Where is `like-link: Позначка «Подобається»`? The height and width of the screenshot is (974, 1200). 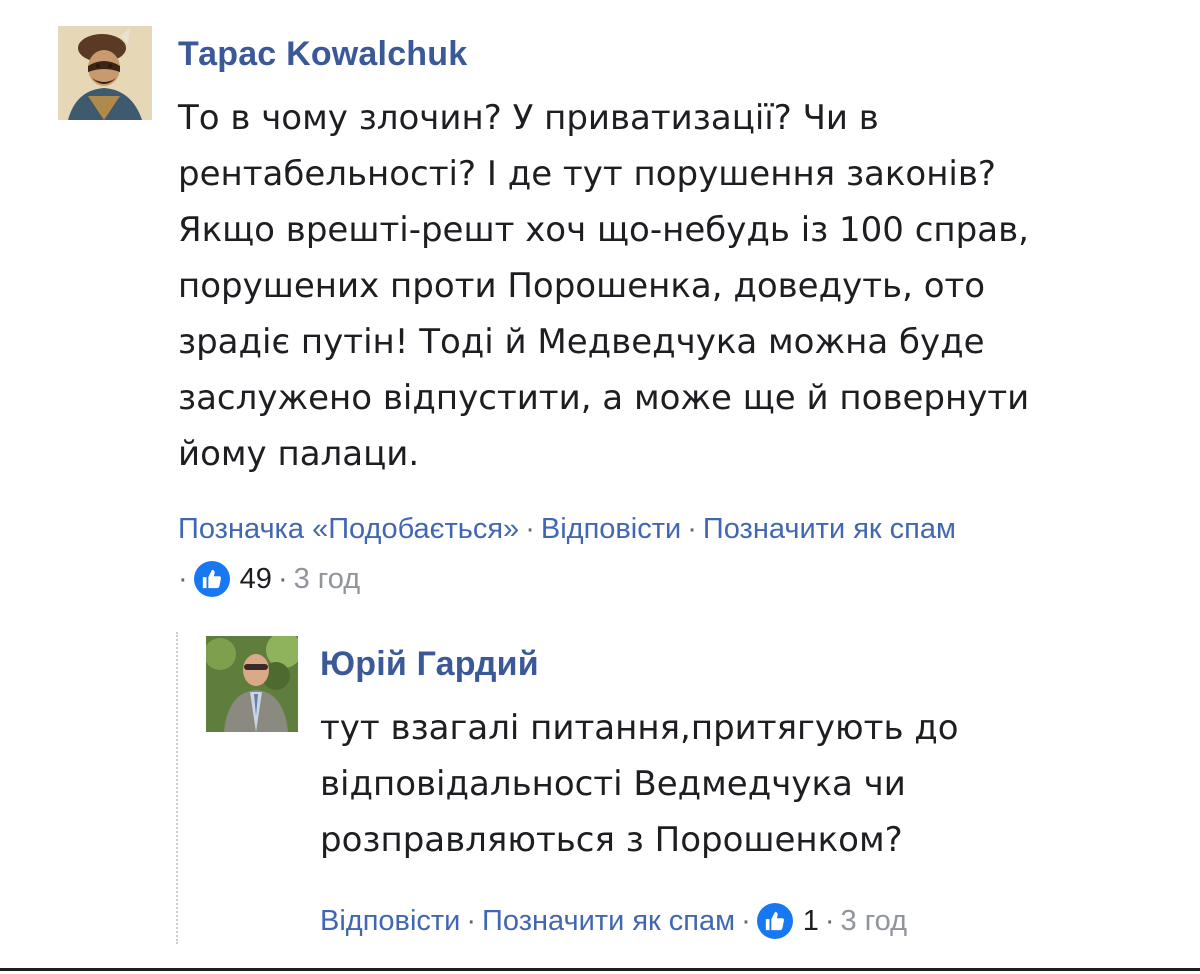 like-link: Позначка «Подобається» is located at coordinates (348, 529).